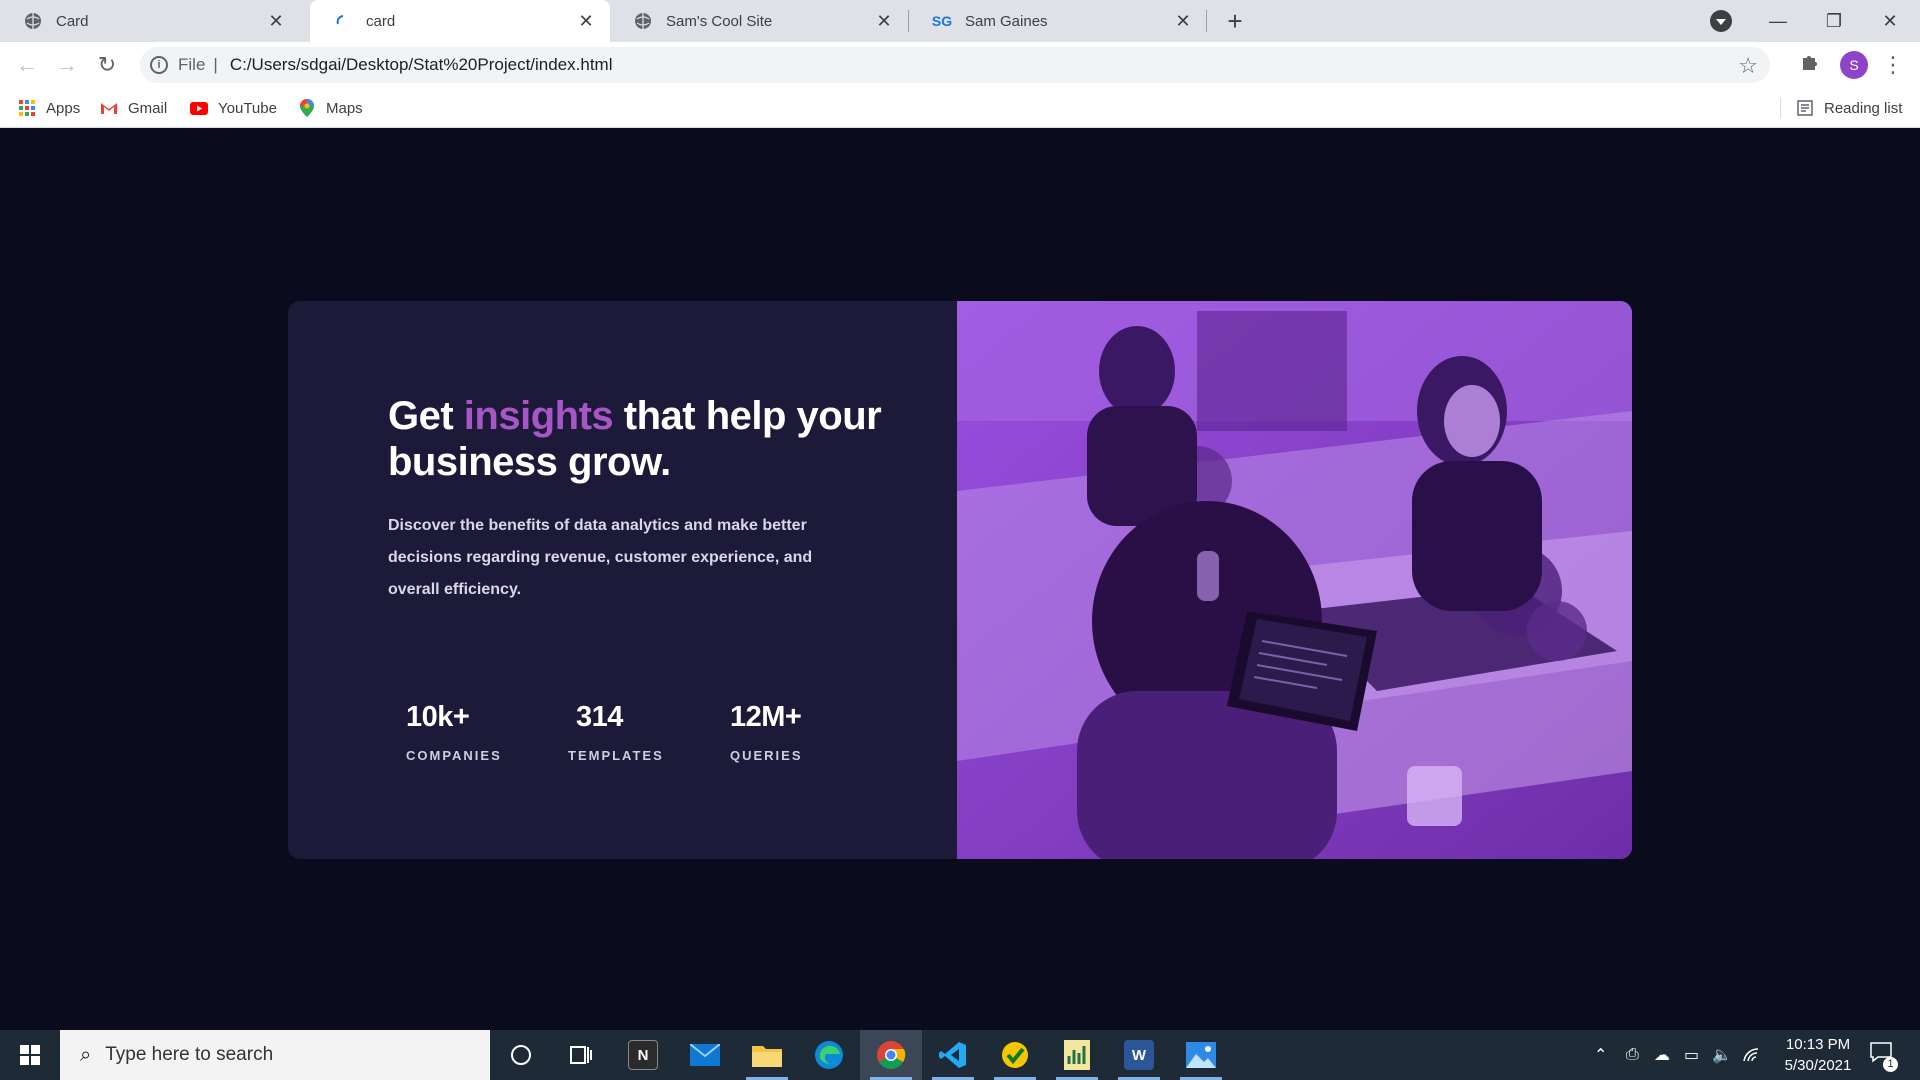  I want to click on edge-icon, so click(829, 1055).